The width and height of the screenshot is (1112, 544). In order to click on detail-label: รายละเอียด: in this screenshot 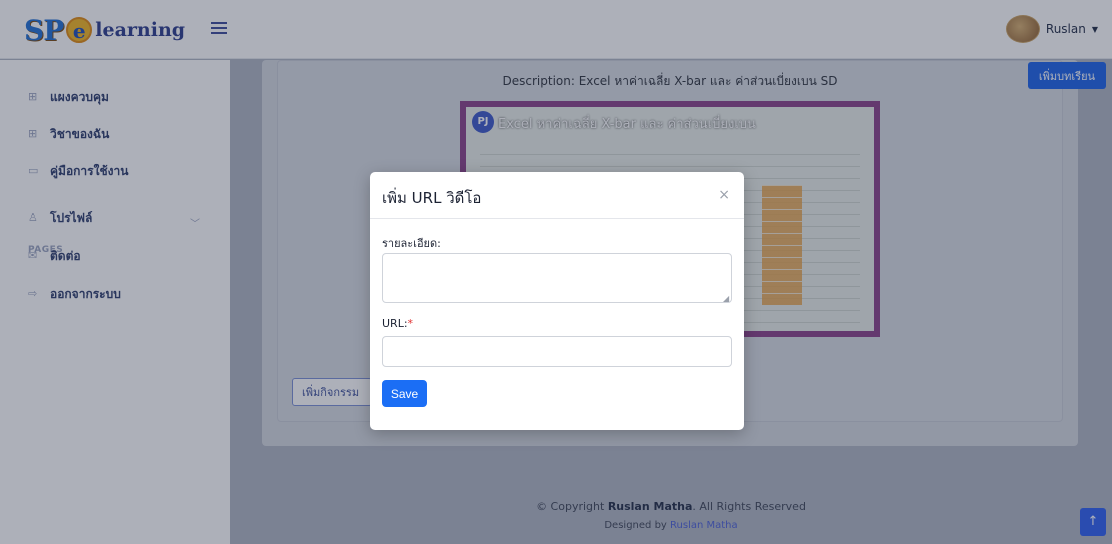, I will do `click(411, 243)`.